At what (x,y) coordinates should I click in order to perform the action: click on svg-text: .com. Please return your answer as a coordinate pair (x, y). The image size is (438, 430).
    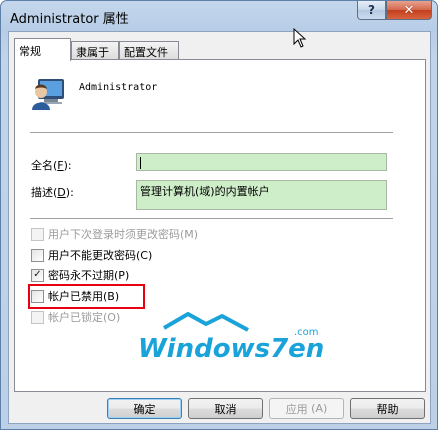
    Looking at the image, I should click on (306, 332).